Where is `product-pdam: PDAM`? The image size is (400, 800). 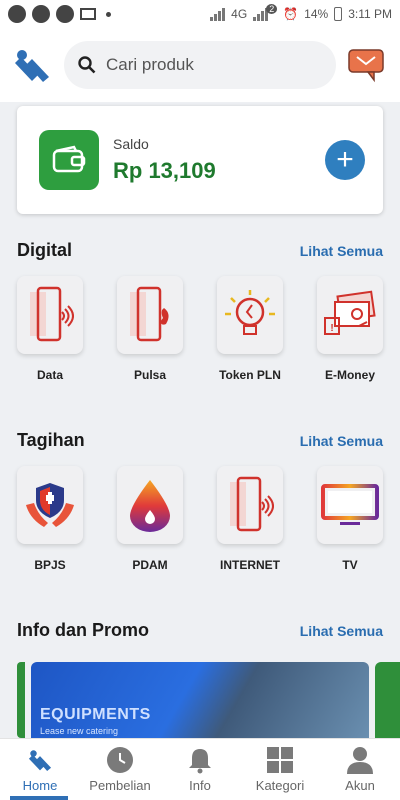 product-pdam: PDAM is located at coordinates (150, 519).